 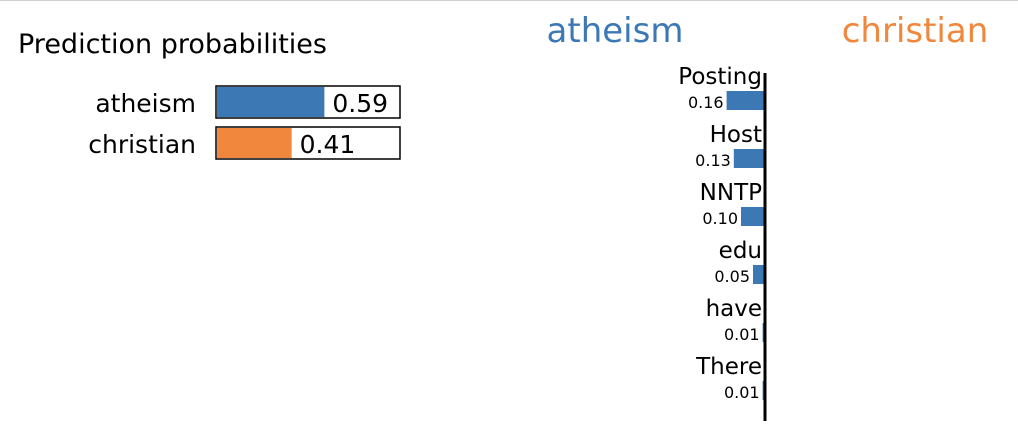 What do you see at coordinates (915, 31) in the screenshot?
I see `class-label-christian: christian` at bounding box center [915, 31].